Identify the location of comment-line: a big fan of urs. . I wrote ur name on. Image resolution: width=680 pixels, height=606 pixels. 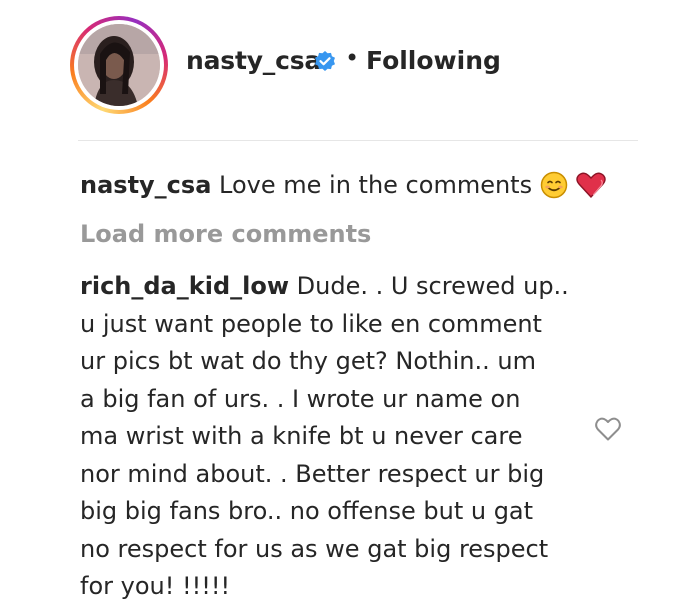
(300, 398).